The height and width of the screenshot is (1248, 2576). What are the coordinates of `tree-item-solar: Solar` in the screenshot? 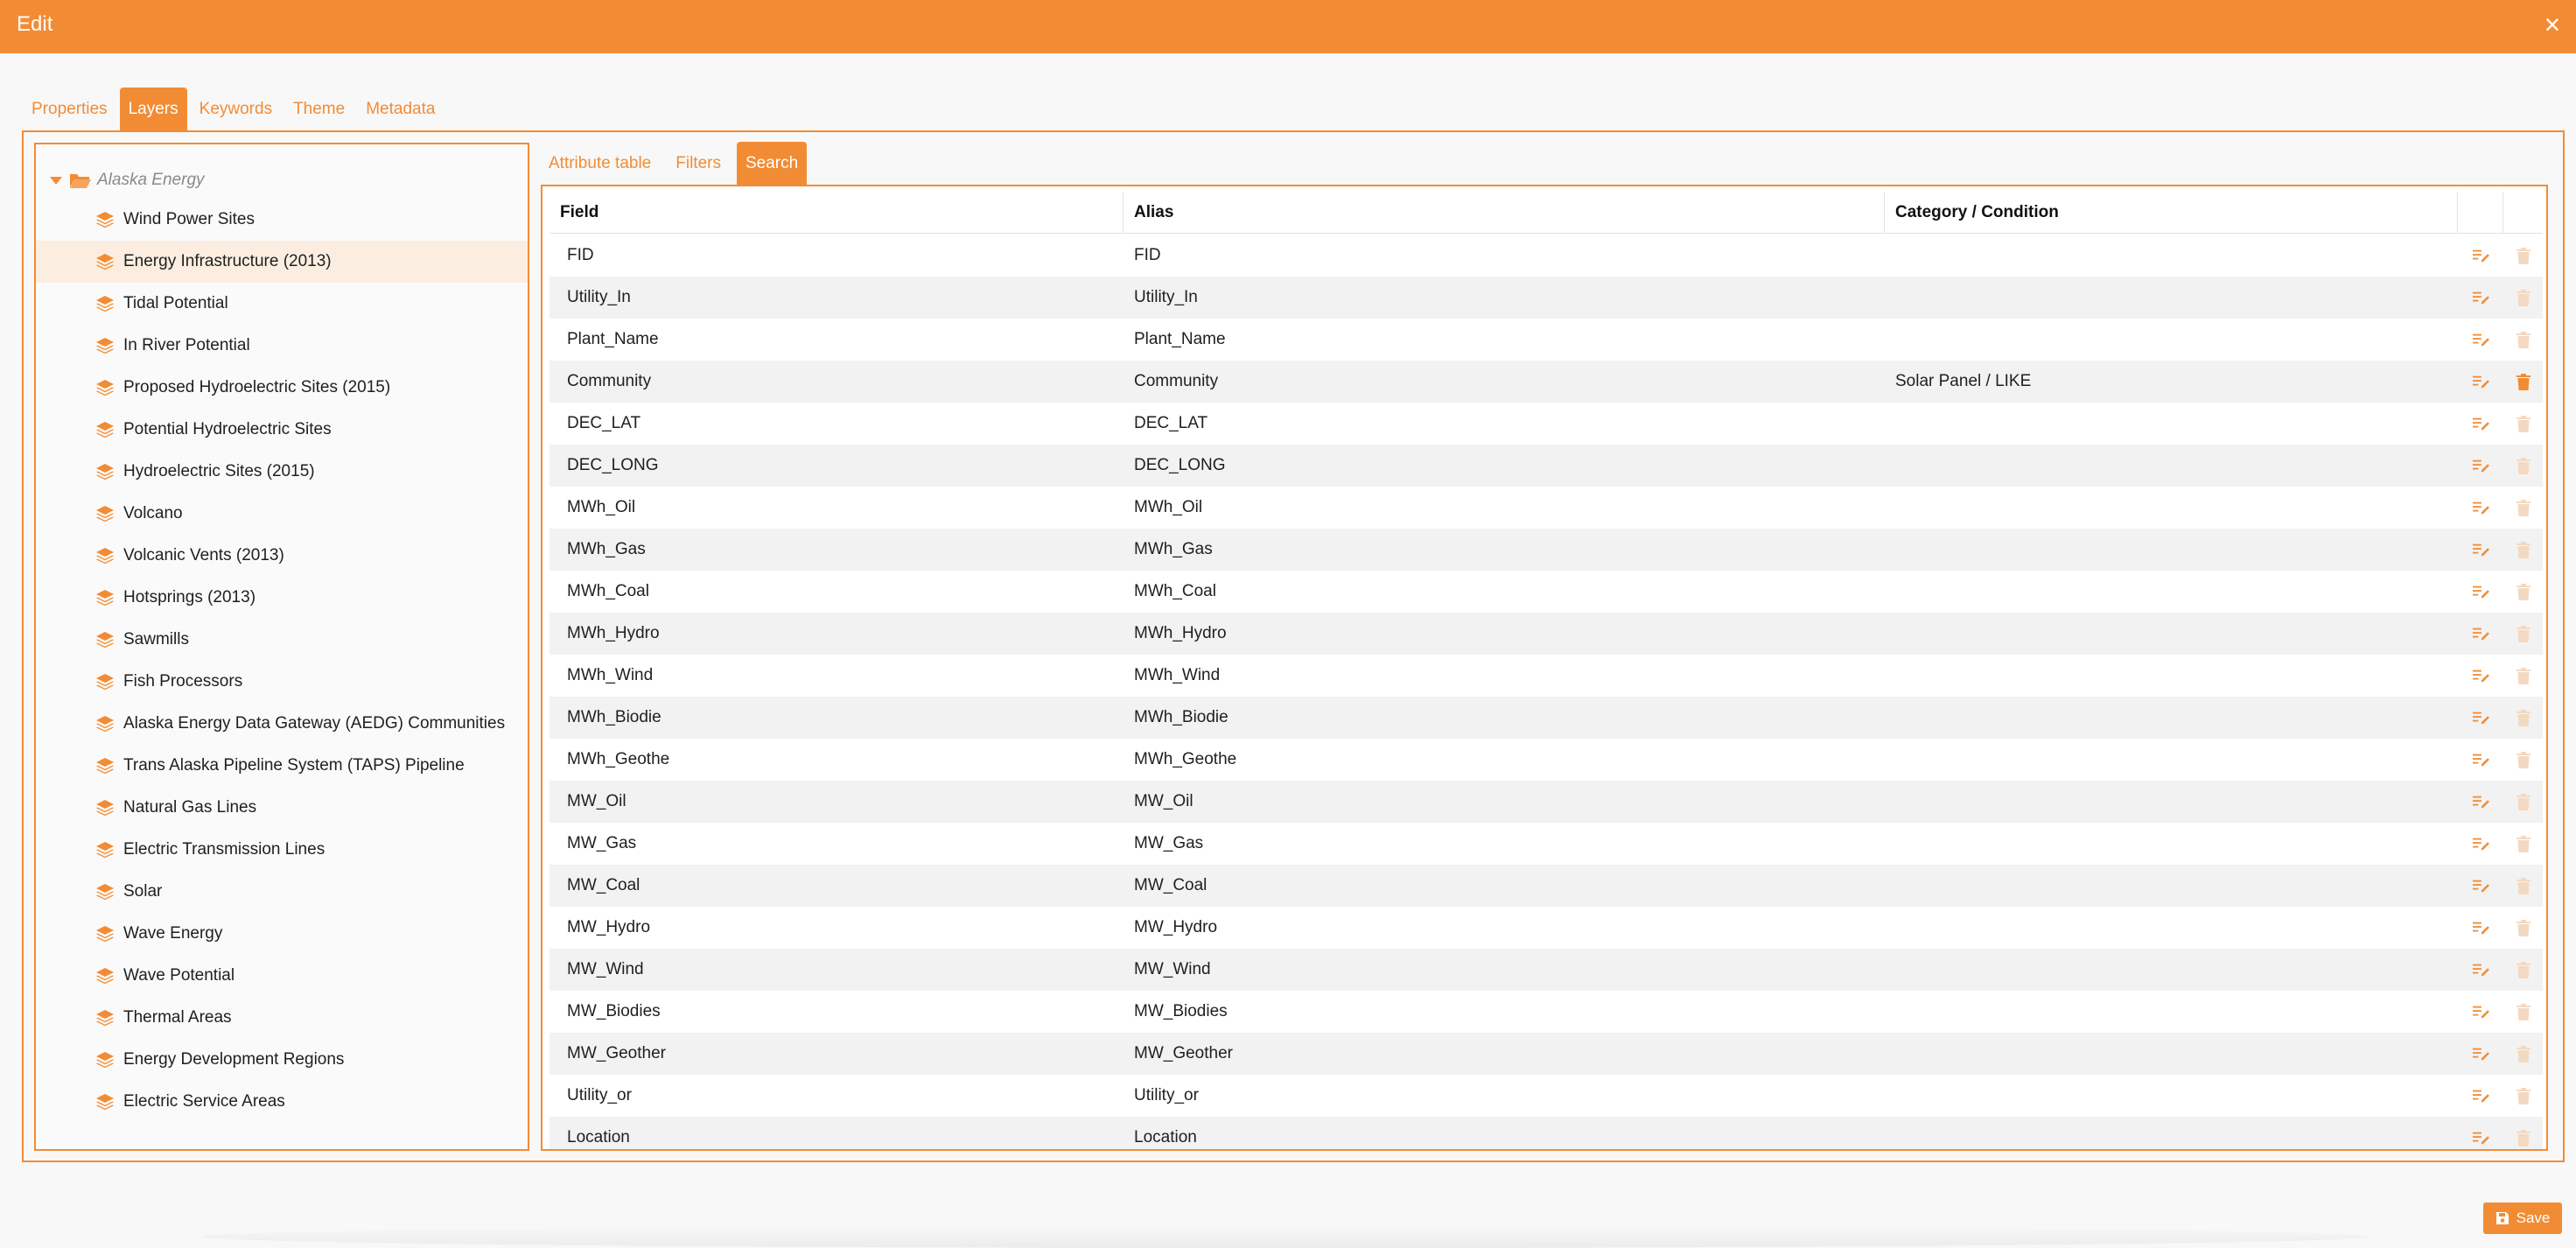 It's located at (282, 892).